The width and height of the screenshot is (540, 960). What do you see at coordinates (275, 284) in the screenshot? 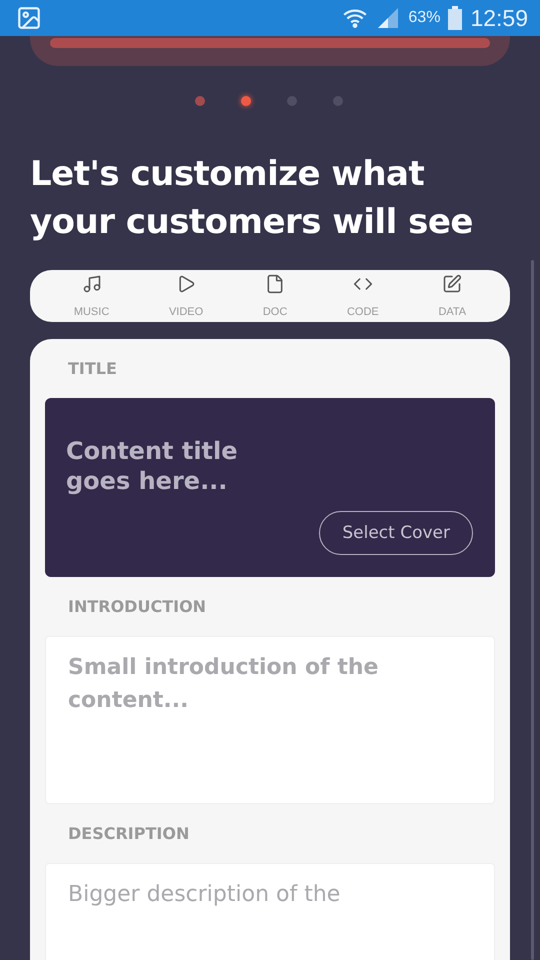
I see `file-icon` at bounding box center [275, 284].